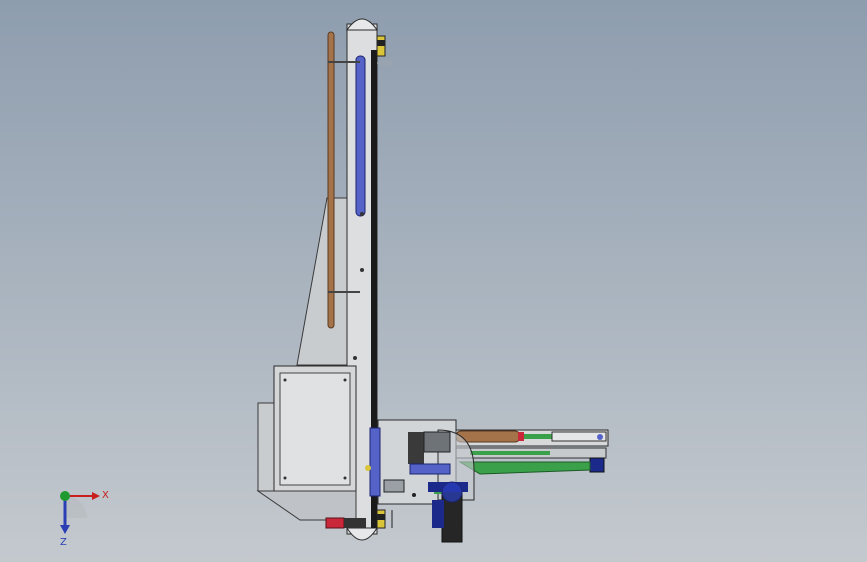 Image resolution: width=867 pixels, height=562 pixels. Describe the element at coordinates (324, 281) in the screenshot. I see `support-gusset` at that location.